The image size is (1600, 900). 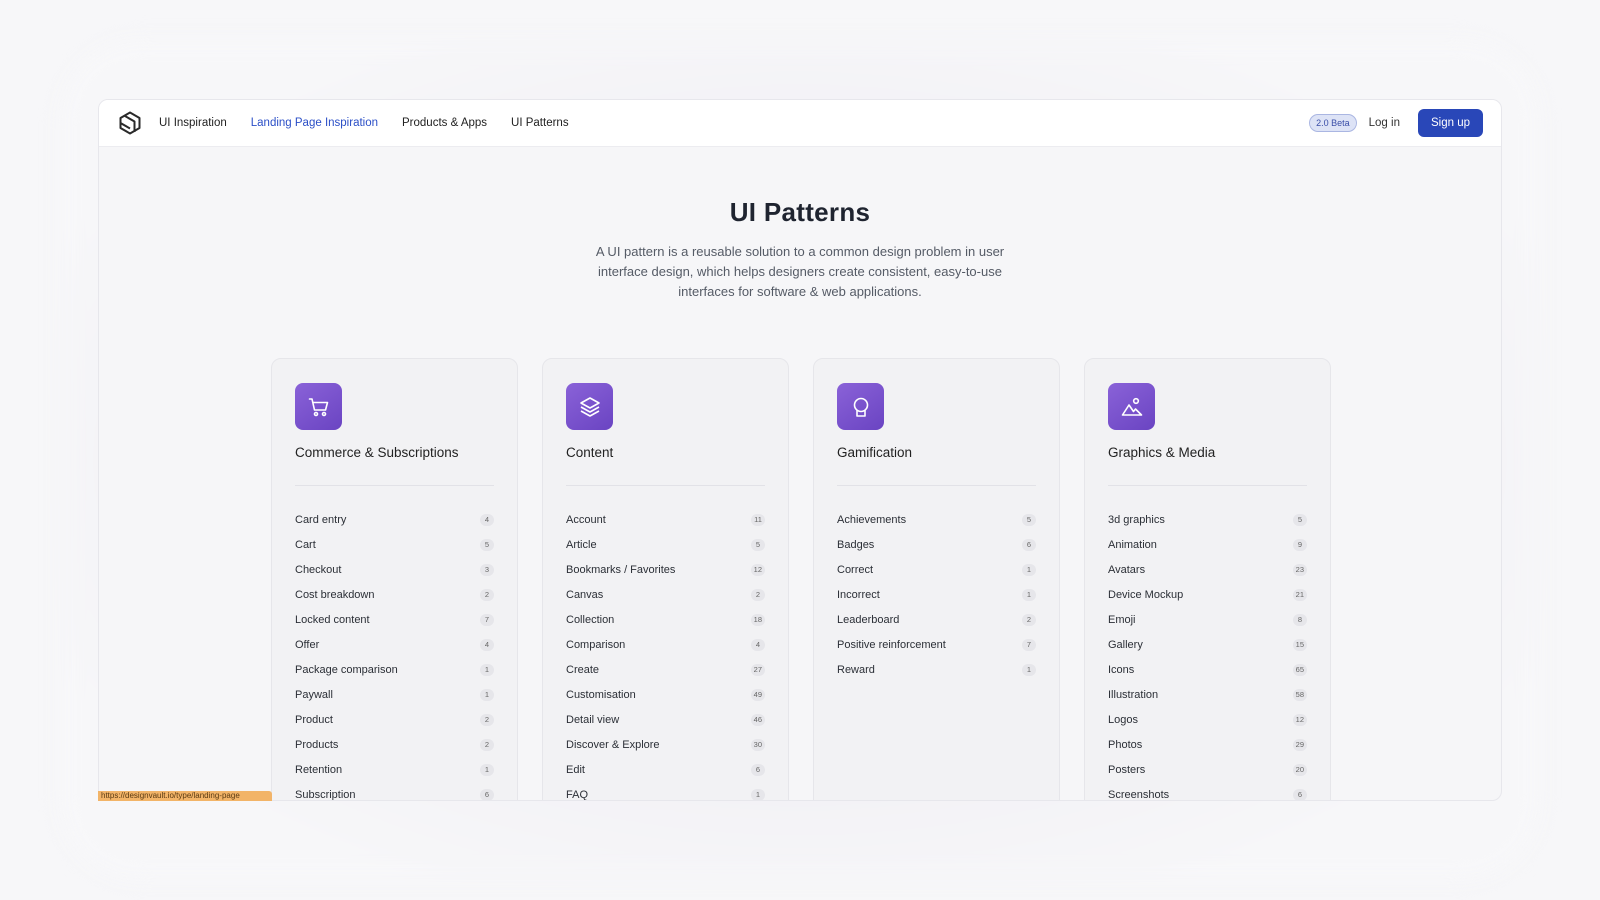 I want to click on pattern-item: Badges 6, so click(x=936, y=544).